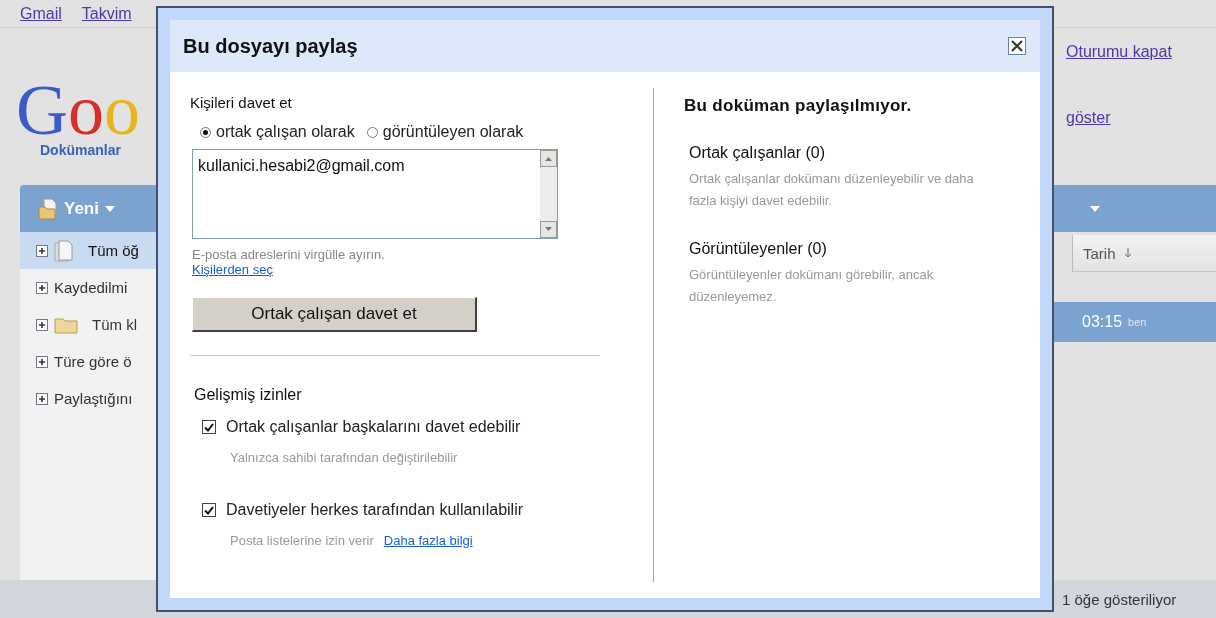 Image resolution: width=1216 pixels, height=618 pixels. Describe the element at coordinates (100, 361) in the screenshot. I see `sidebar-item: Türe göre ö` at that location.